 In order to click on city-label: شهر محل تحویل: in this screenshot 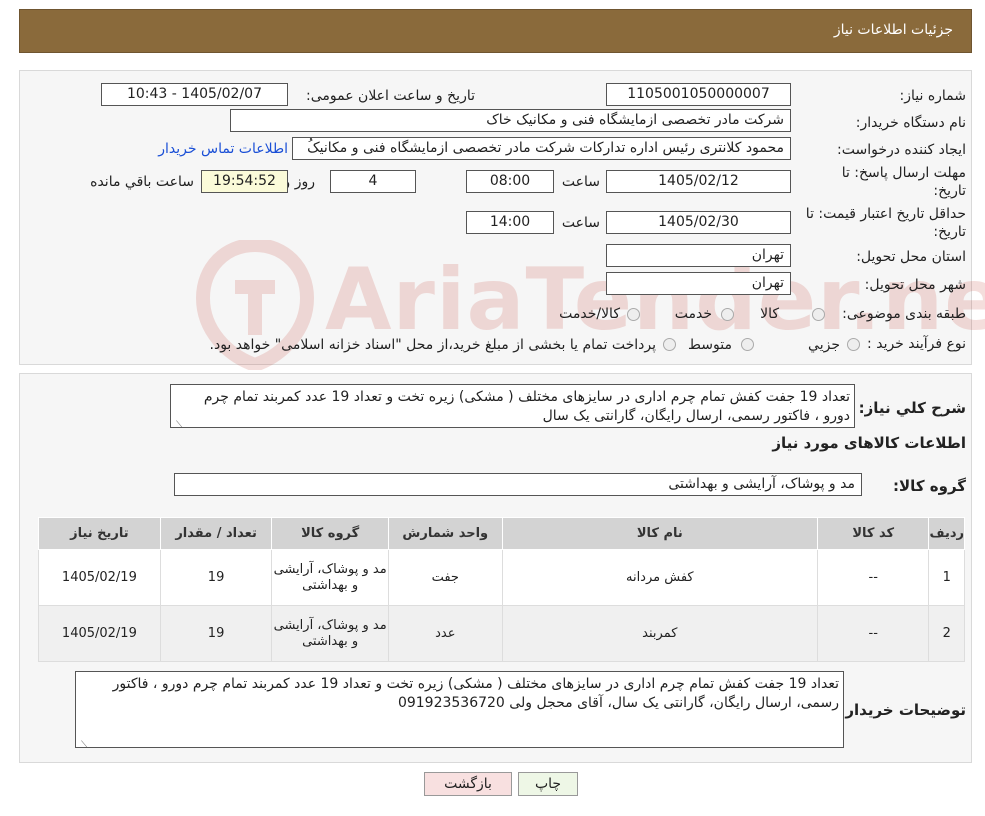, I will do `click(915, 285)`.